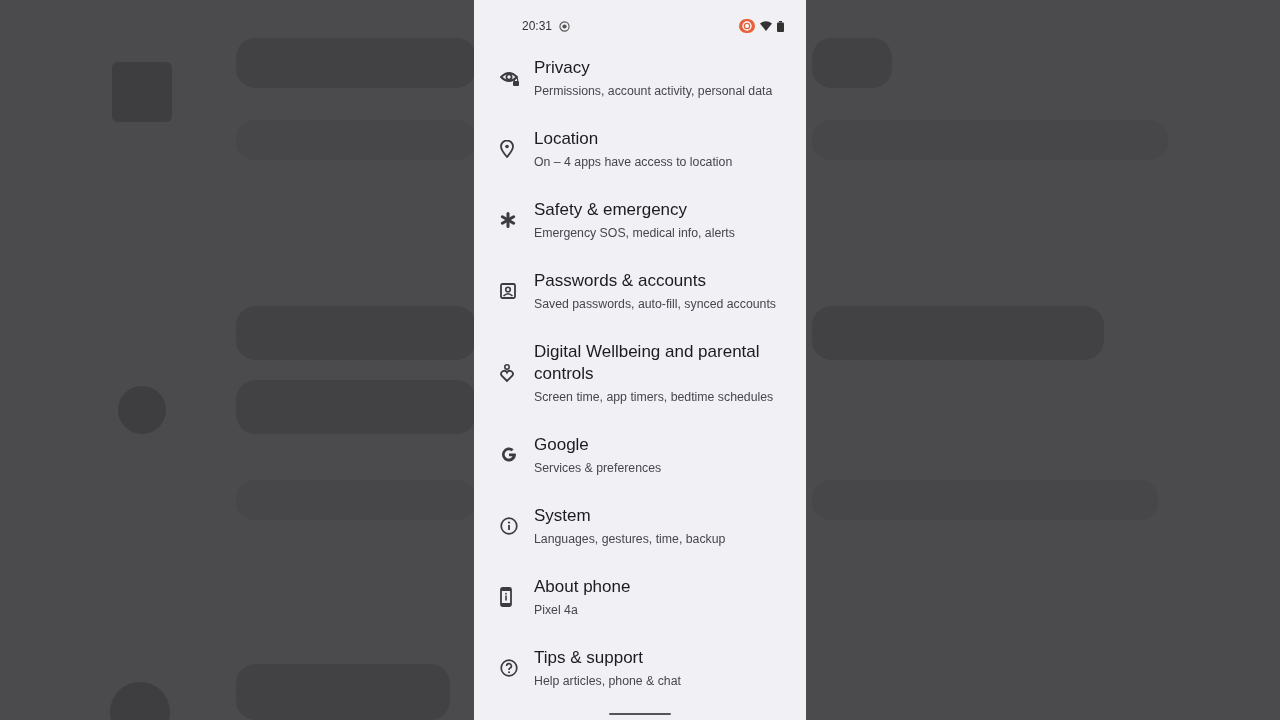 Image resolution: width=1280 pixels, height=720 pixels. I want to click on settings-item: Digital Wellbeing and parental controls Screen time, app timers, bedtime schedules, so click(640, 372).